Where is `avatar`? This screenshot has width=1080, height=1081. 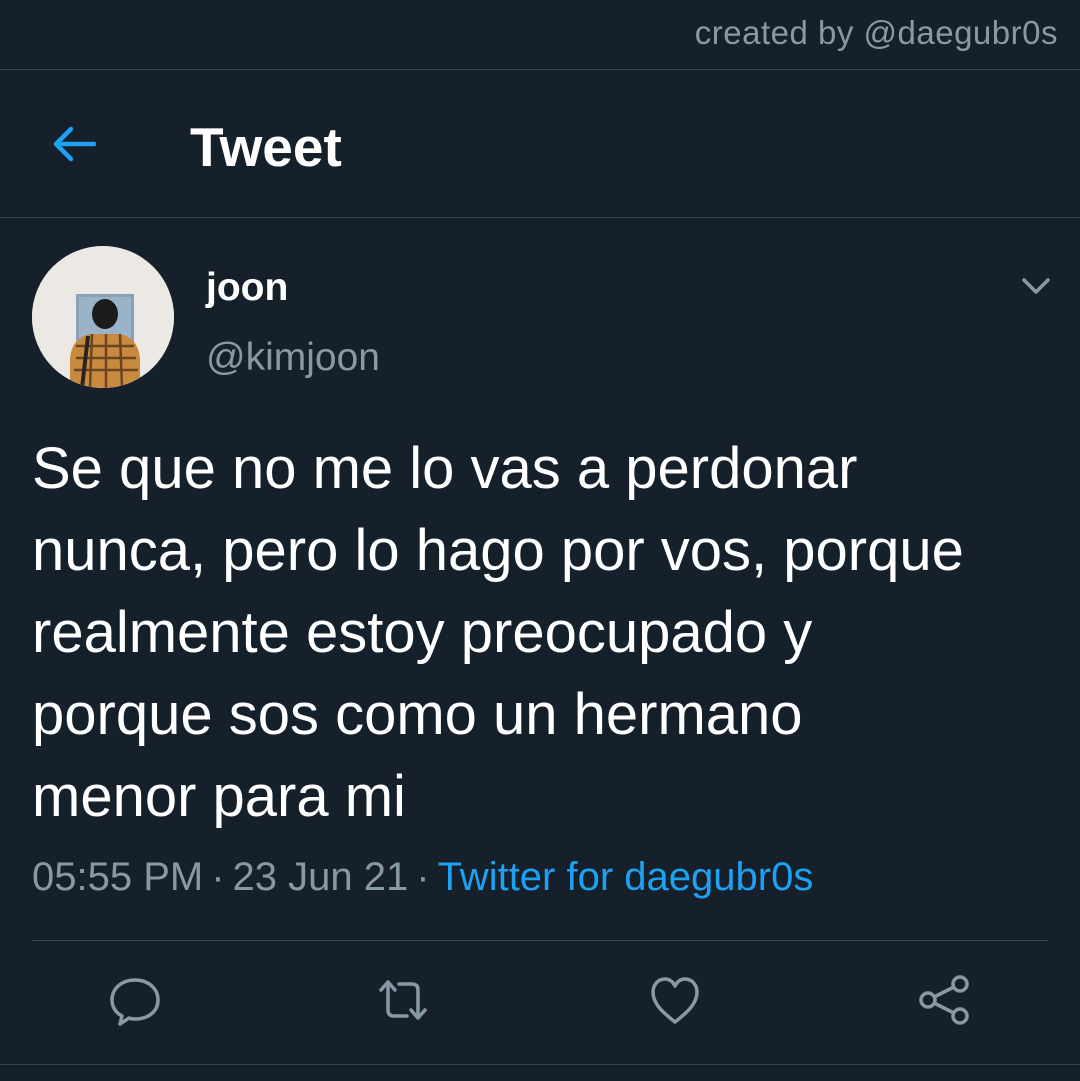
avatar is located at coordinates (103, 317).